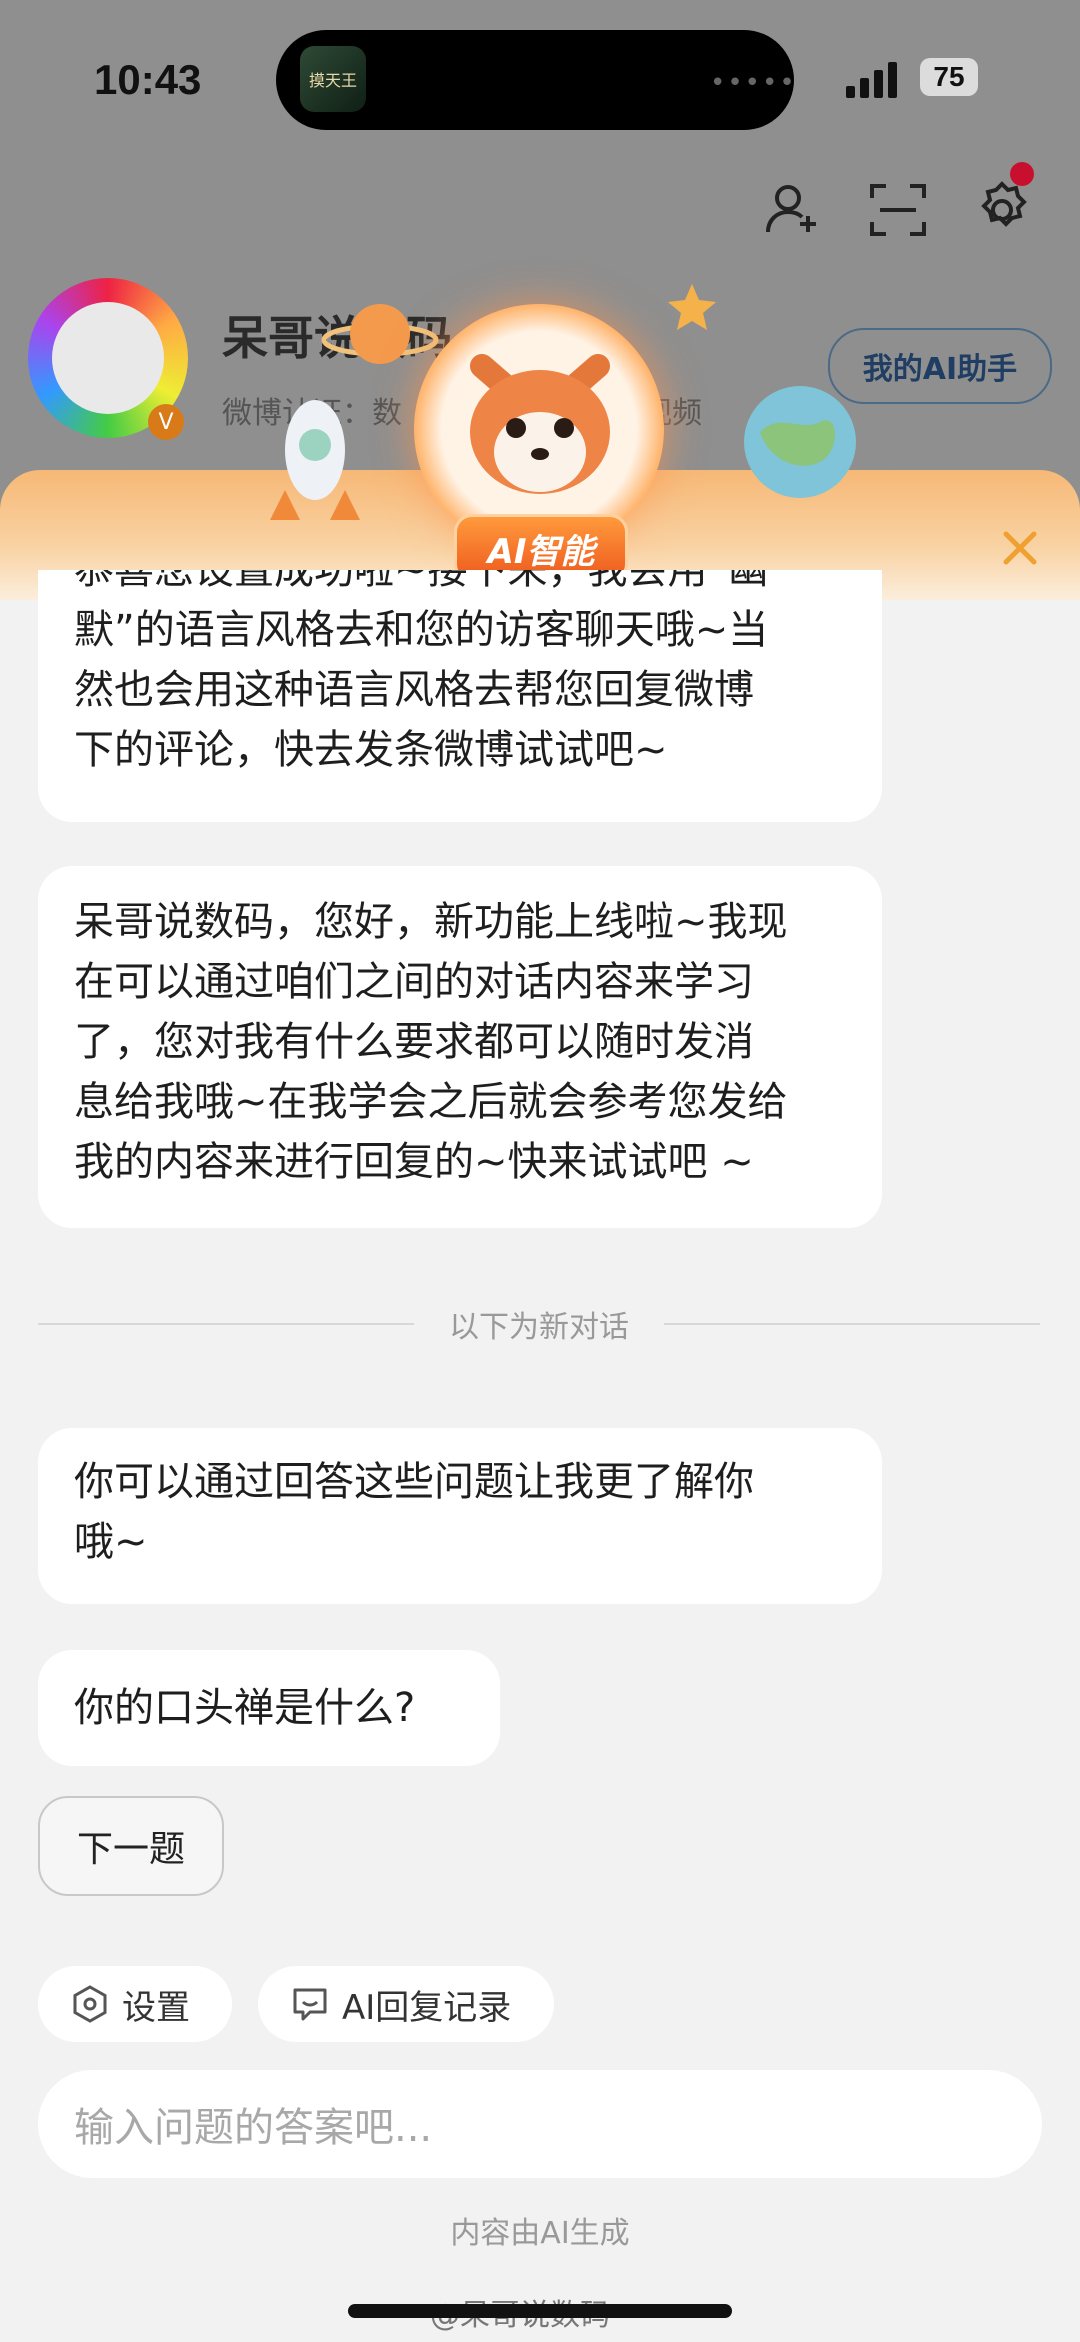  What do you see at coordinates (540, 424) in the screenshot?
I see `red-panda-mascot-icon` at bounding box center [540, 424].